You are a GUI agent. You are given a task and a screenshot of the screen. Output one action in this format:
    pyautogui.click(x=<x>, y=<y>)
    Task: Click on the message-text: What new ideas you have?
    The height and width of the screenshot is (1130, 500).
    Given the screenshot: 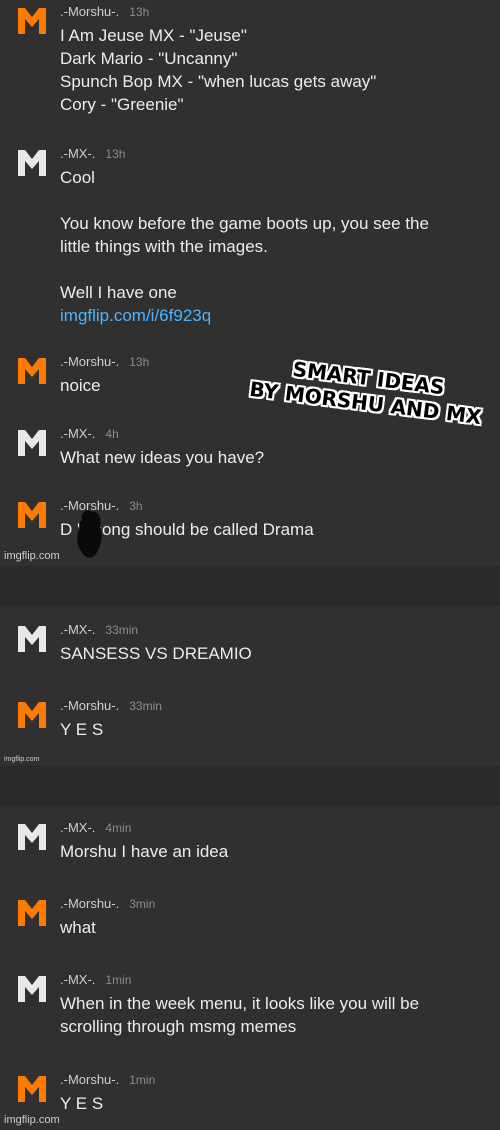 What is the action you would take?
    pyautogui.click(x=162, y=457)
    